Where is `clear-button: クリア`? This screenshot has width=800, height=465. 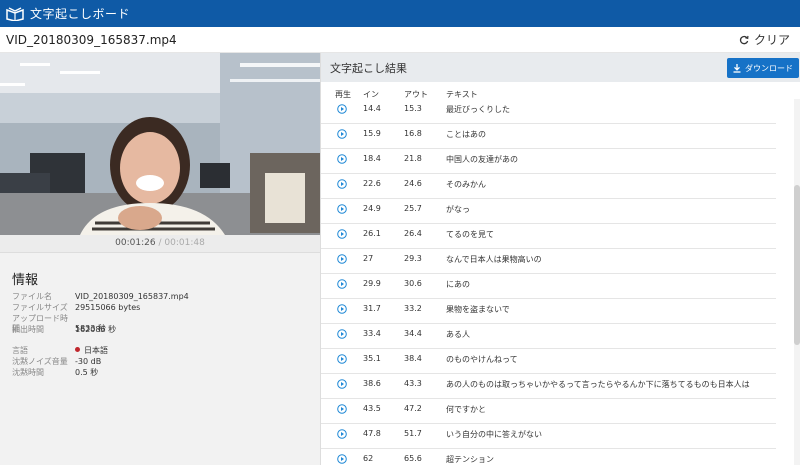 clear-button: クリア is located at coordinates (764, 39).